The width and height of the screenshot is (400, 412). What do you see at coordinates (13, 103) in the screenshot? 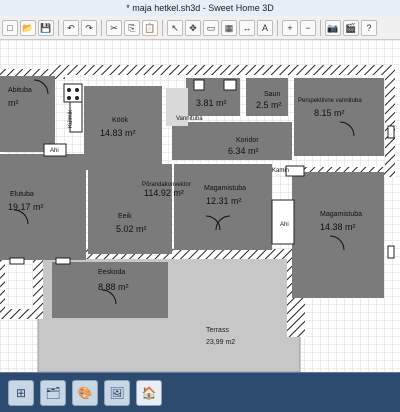
I see `room-area: m²` at bounding box center [13, 103].